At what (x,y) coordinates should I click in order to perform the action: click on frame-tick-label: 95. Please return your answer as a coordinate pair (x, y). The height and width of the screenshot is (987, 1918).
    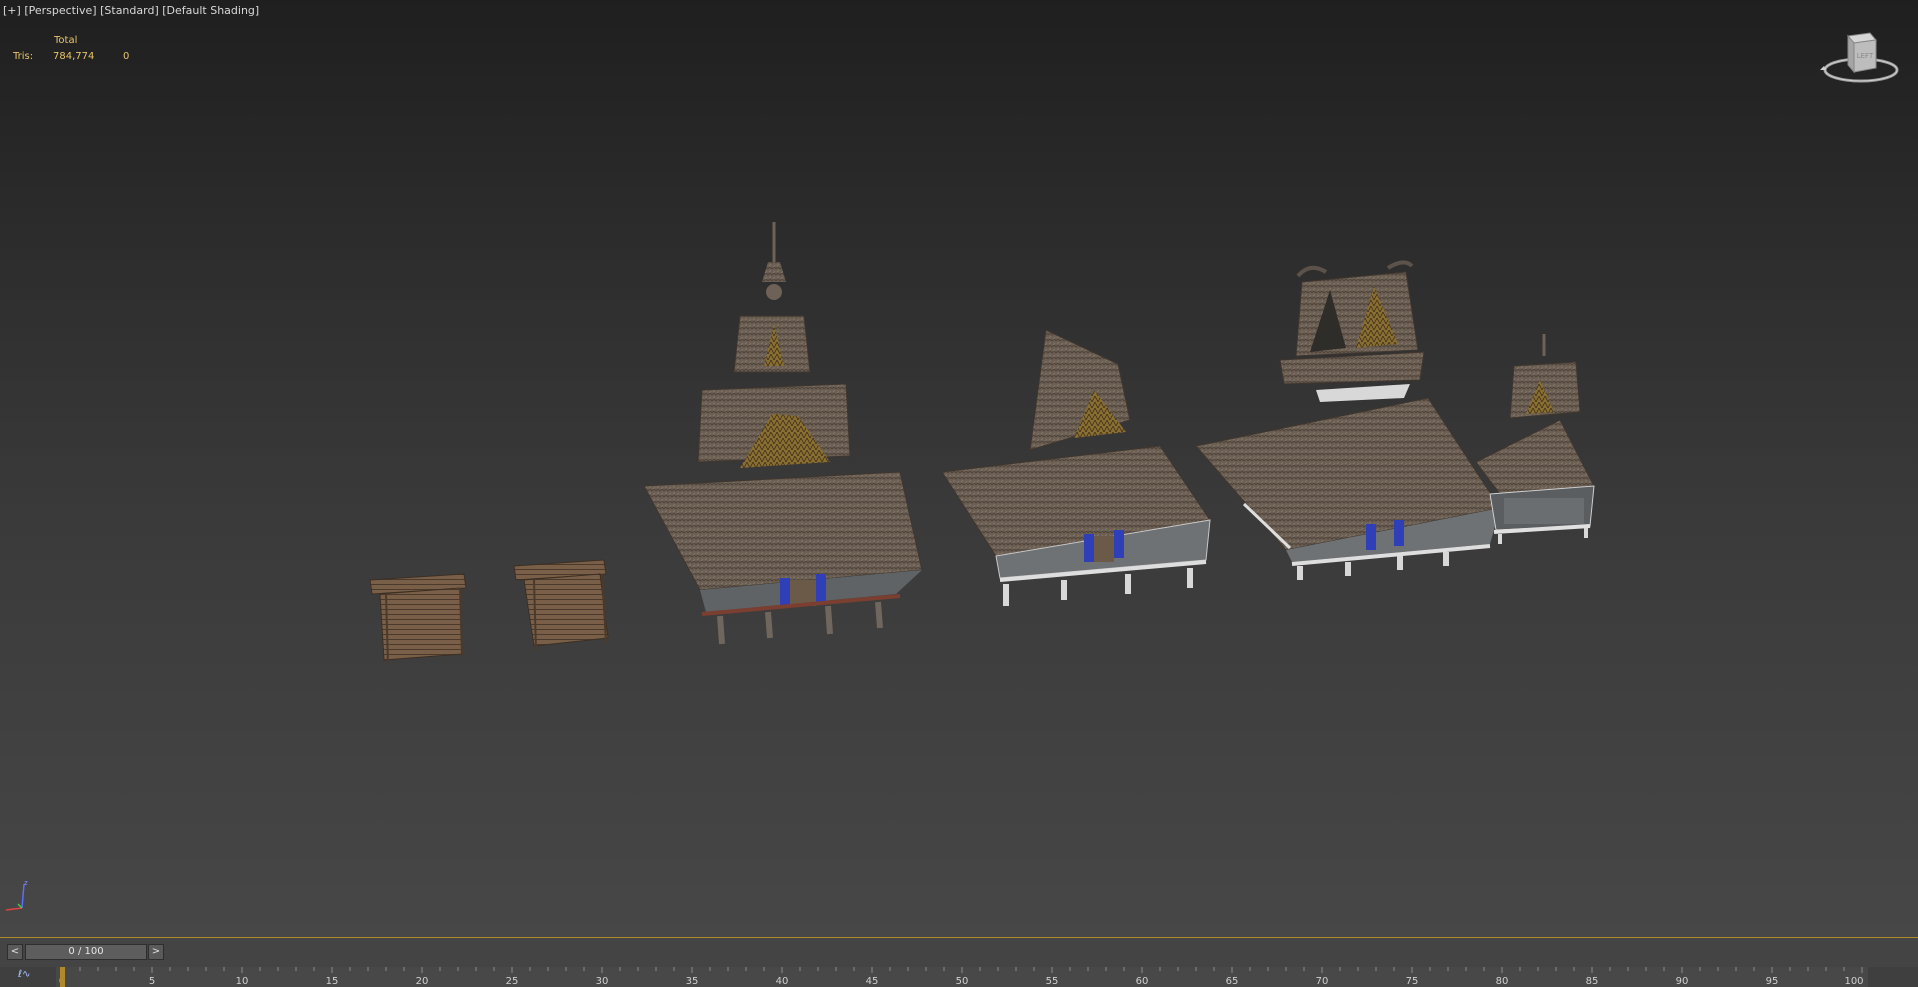
    Looking at the image, I should click on (1772, 981).